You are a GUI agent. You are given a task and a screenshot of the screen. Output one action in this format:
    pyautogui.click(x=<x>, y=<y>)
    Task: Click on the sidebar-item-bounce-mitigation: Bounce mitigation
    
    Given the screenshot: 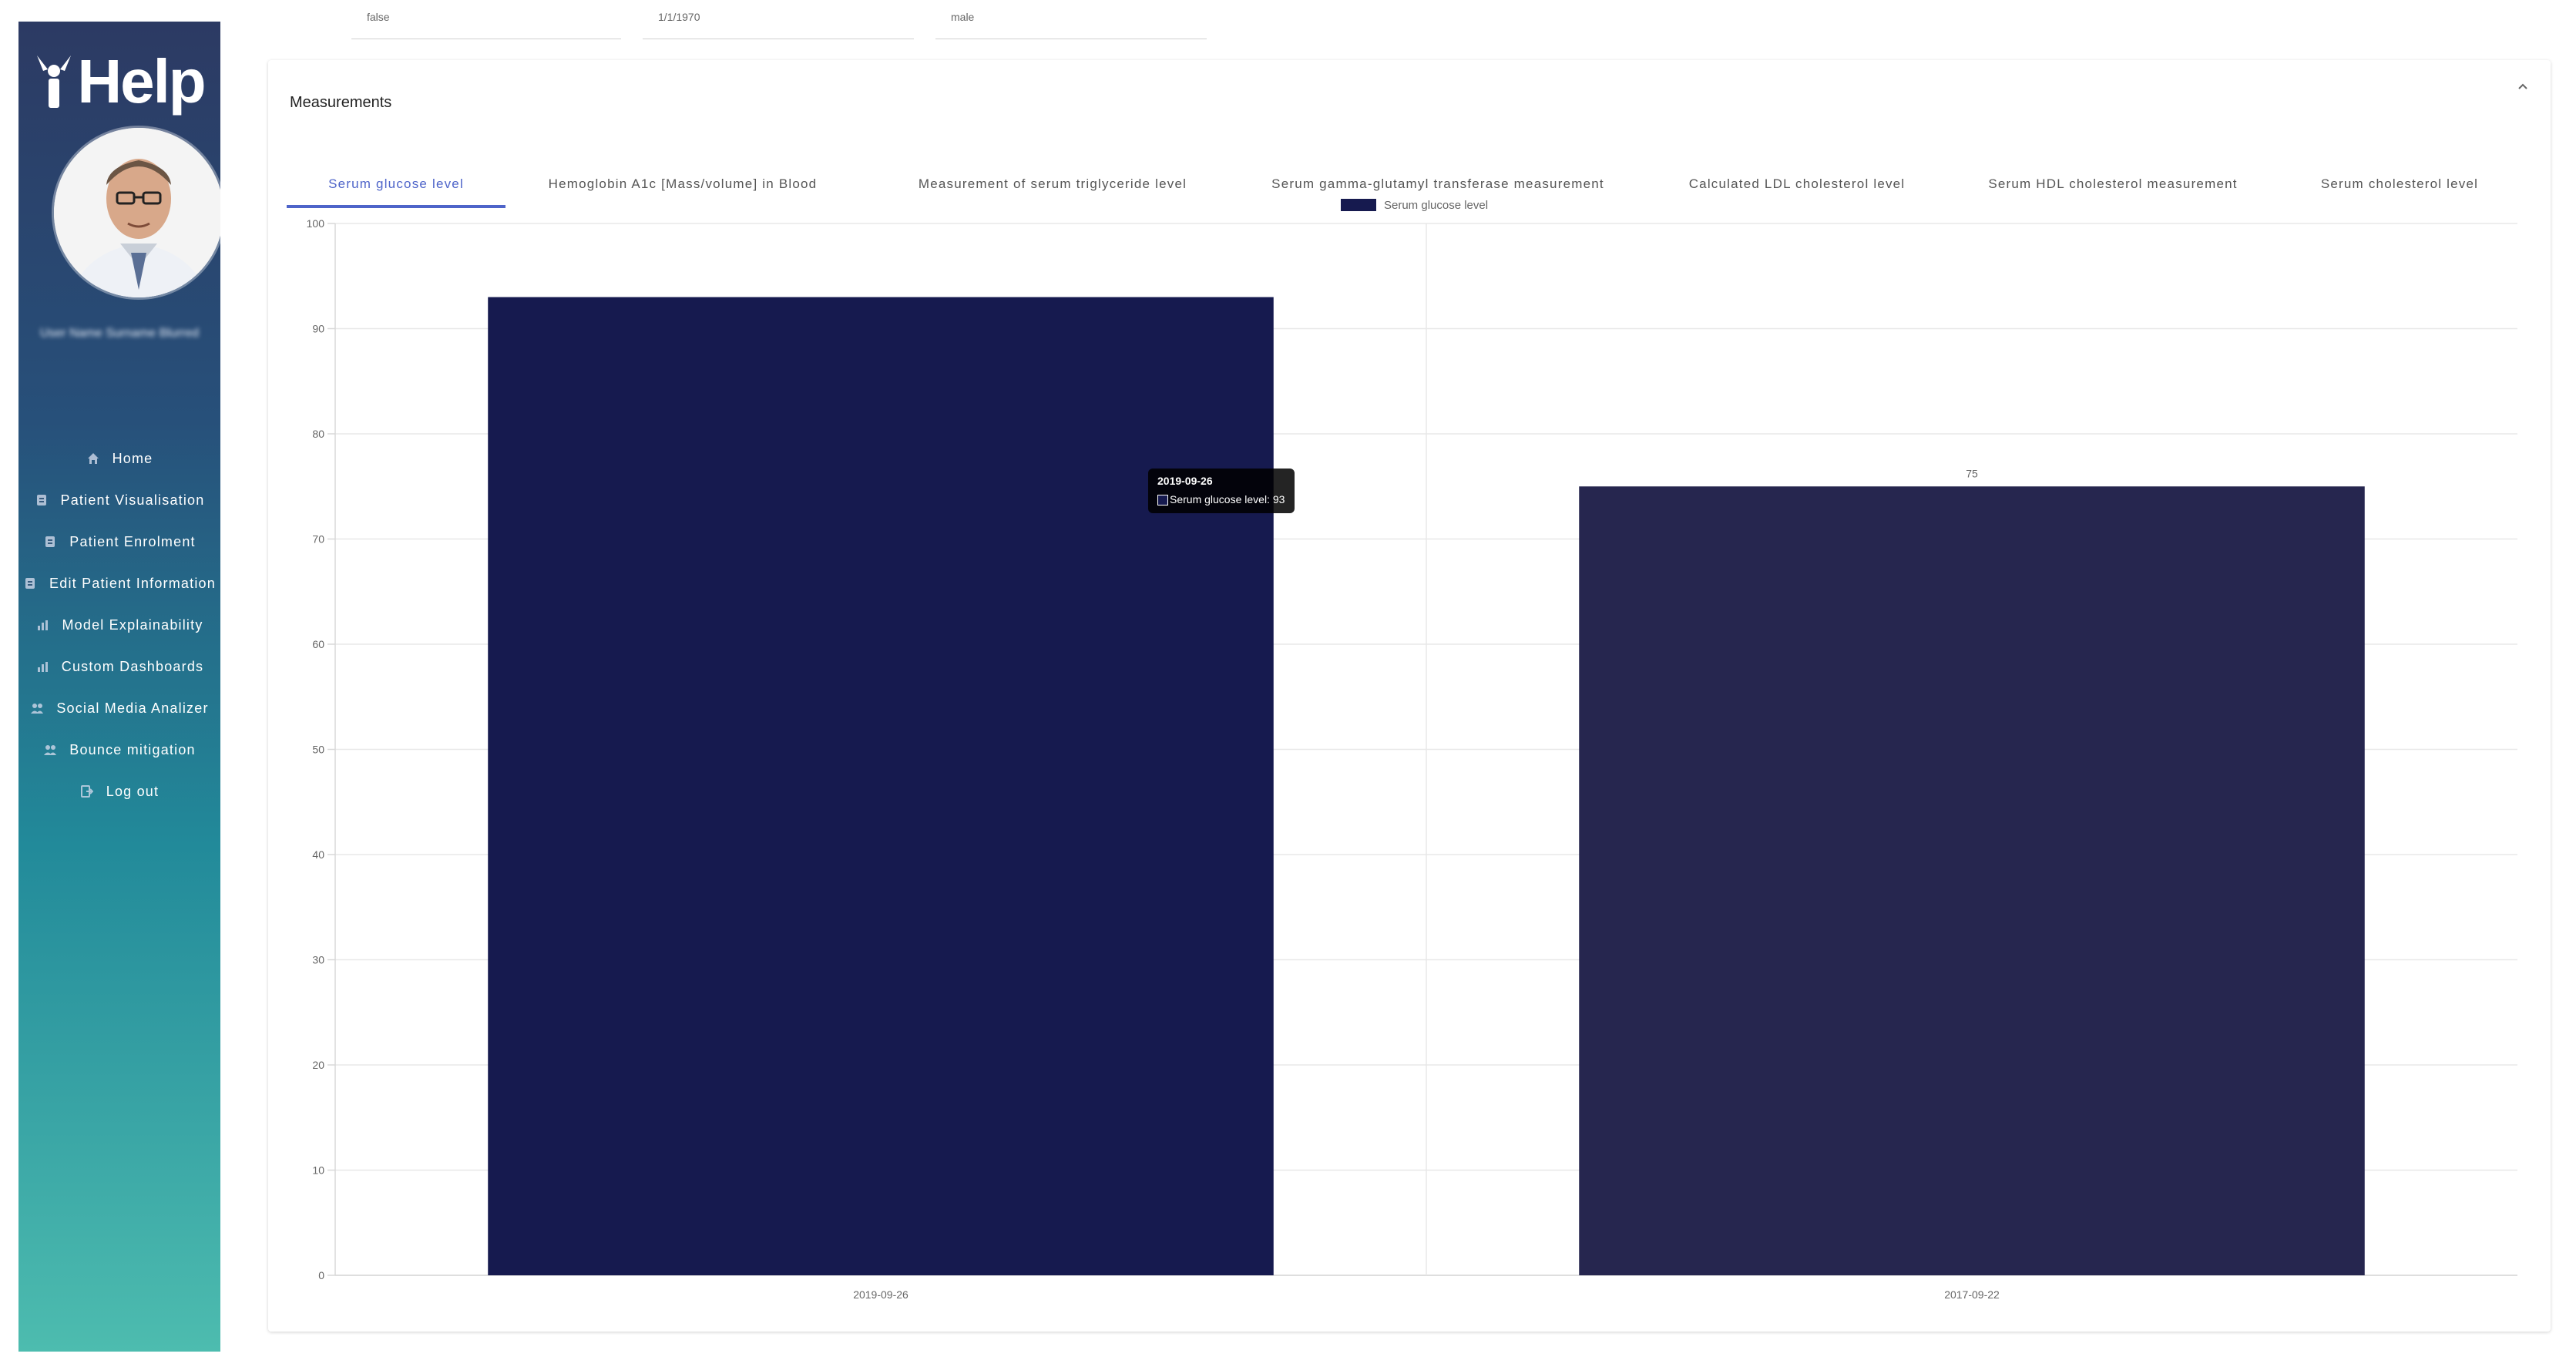 What is the action you would take?
    pyautogui.click(x=119, y=750)
    